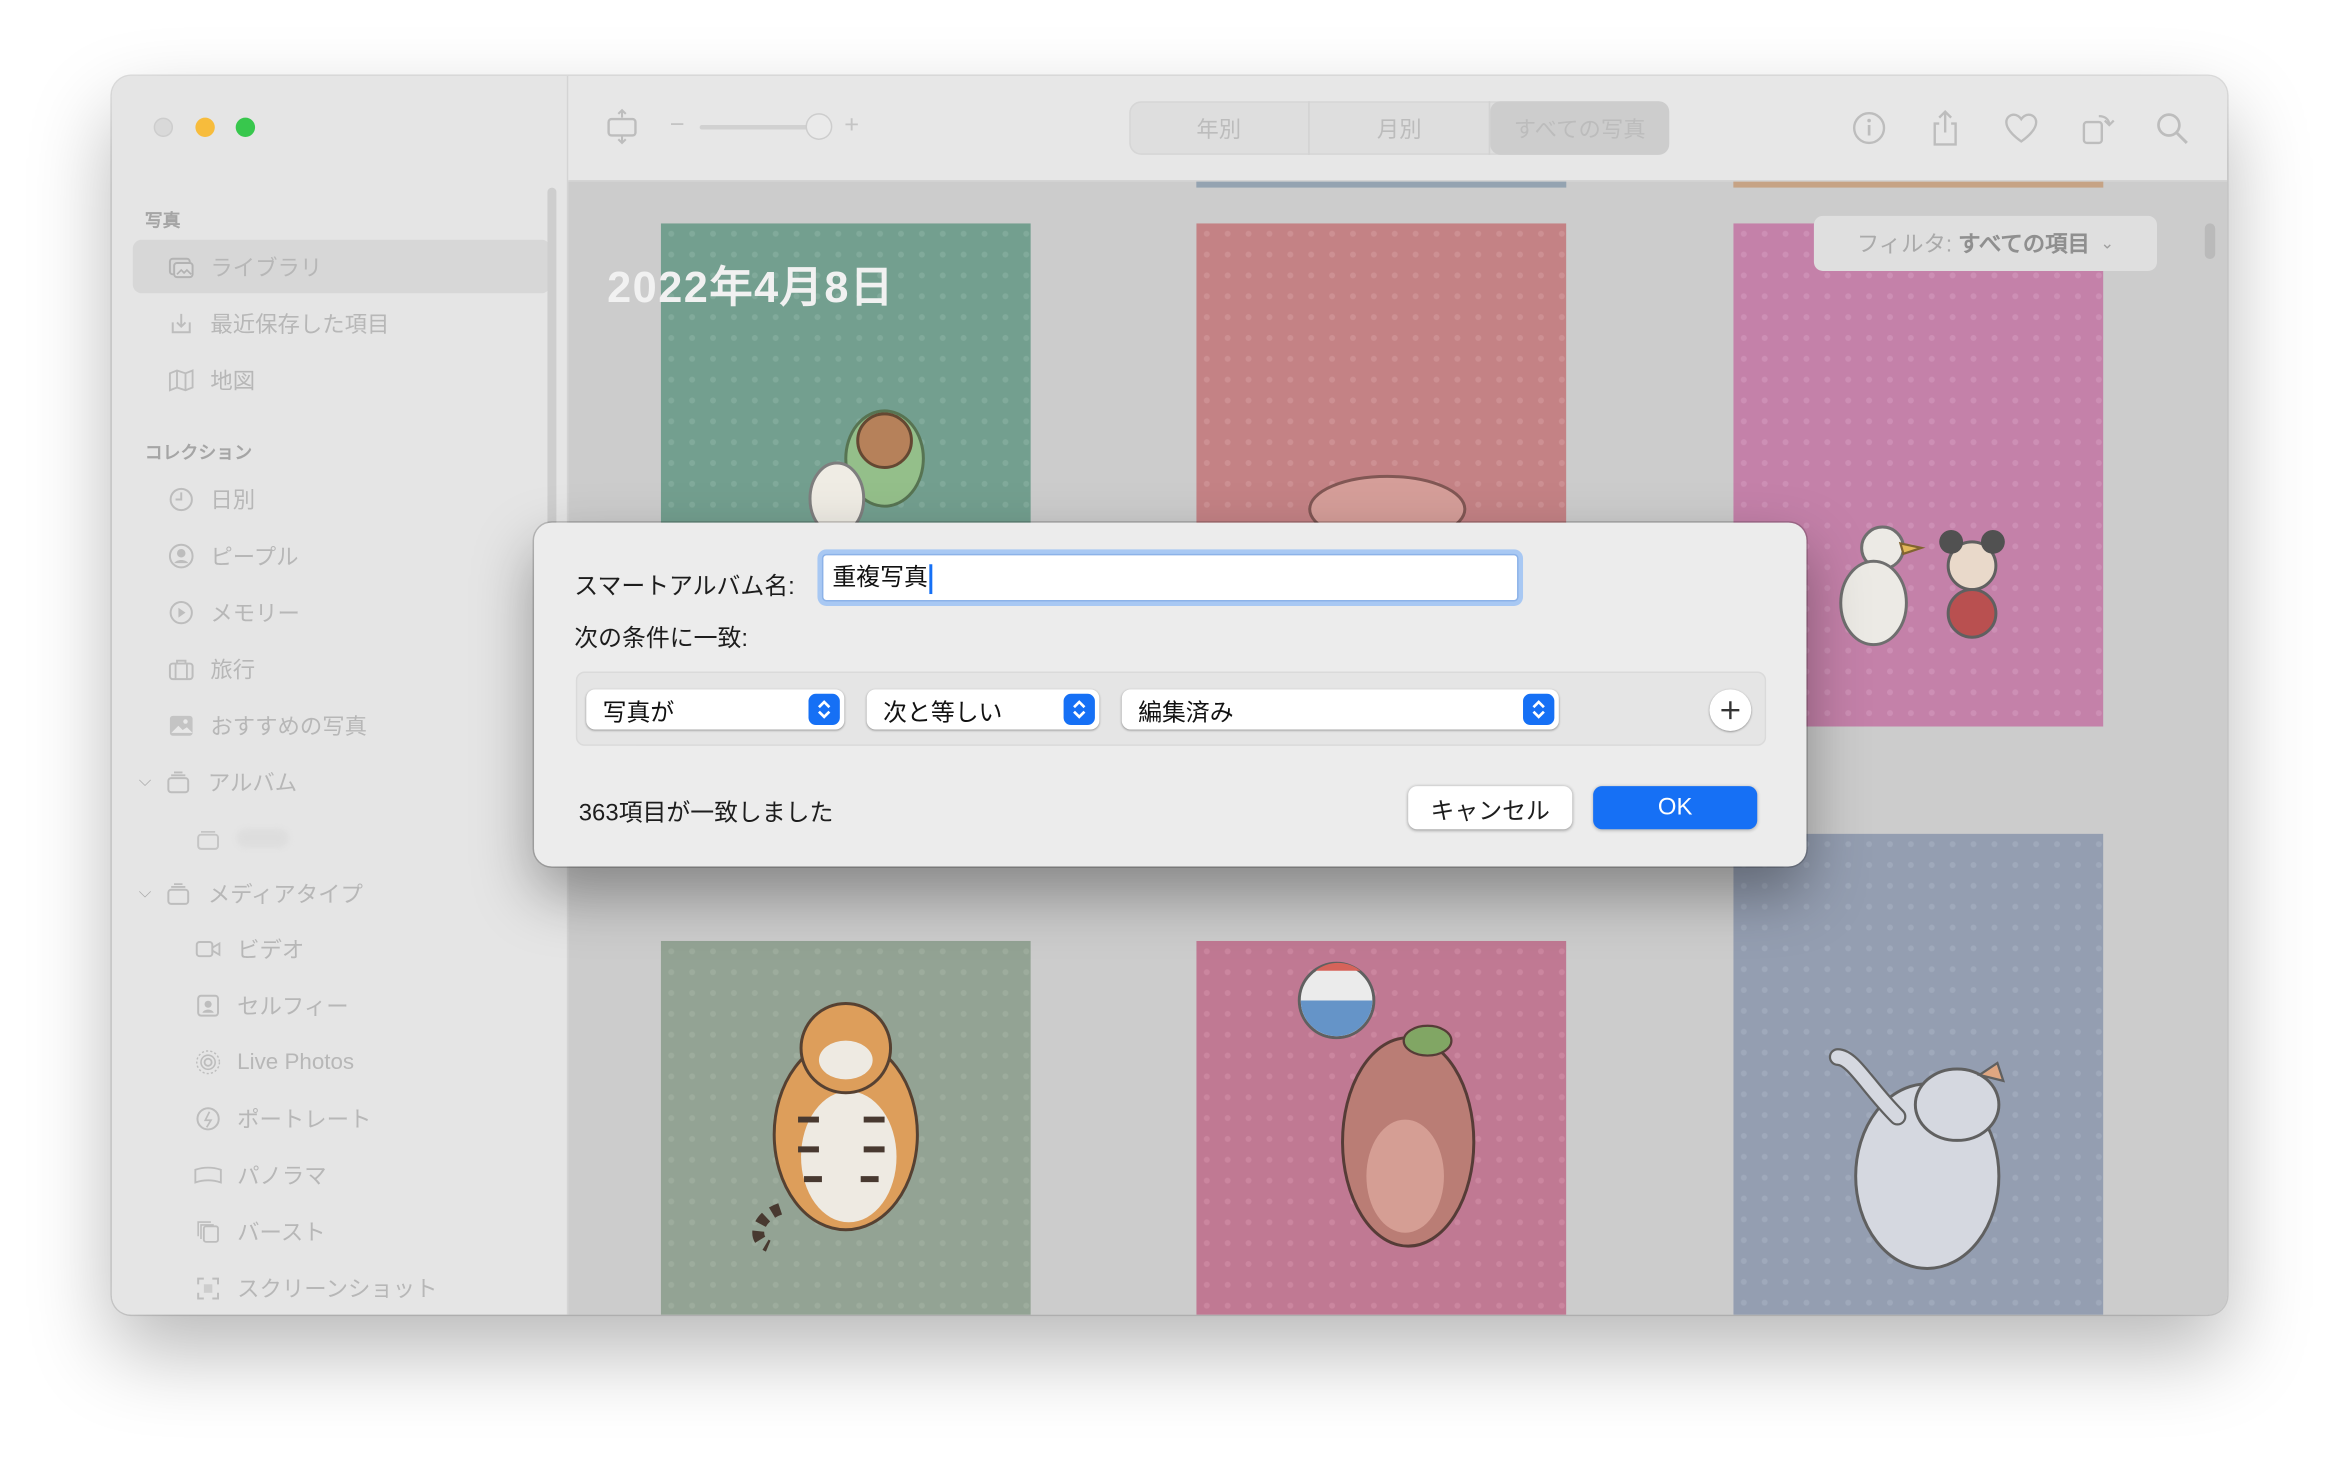 This screenshot has width=2330, height=1462. I want to click on ok-button: OK, so click(1675, 808).